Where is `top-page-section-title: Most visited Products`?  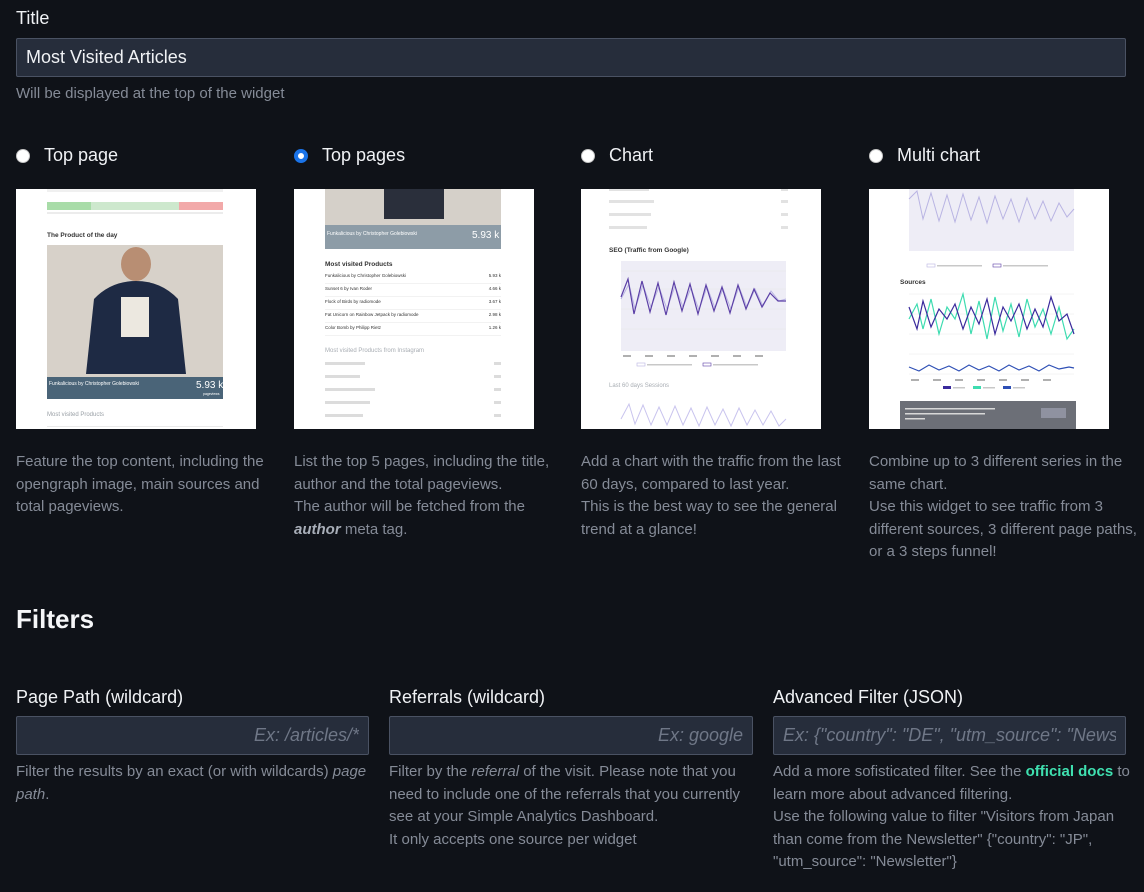
top-page-section-title: Most visited Products is located at coordinates (75, 415).